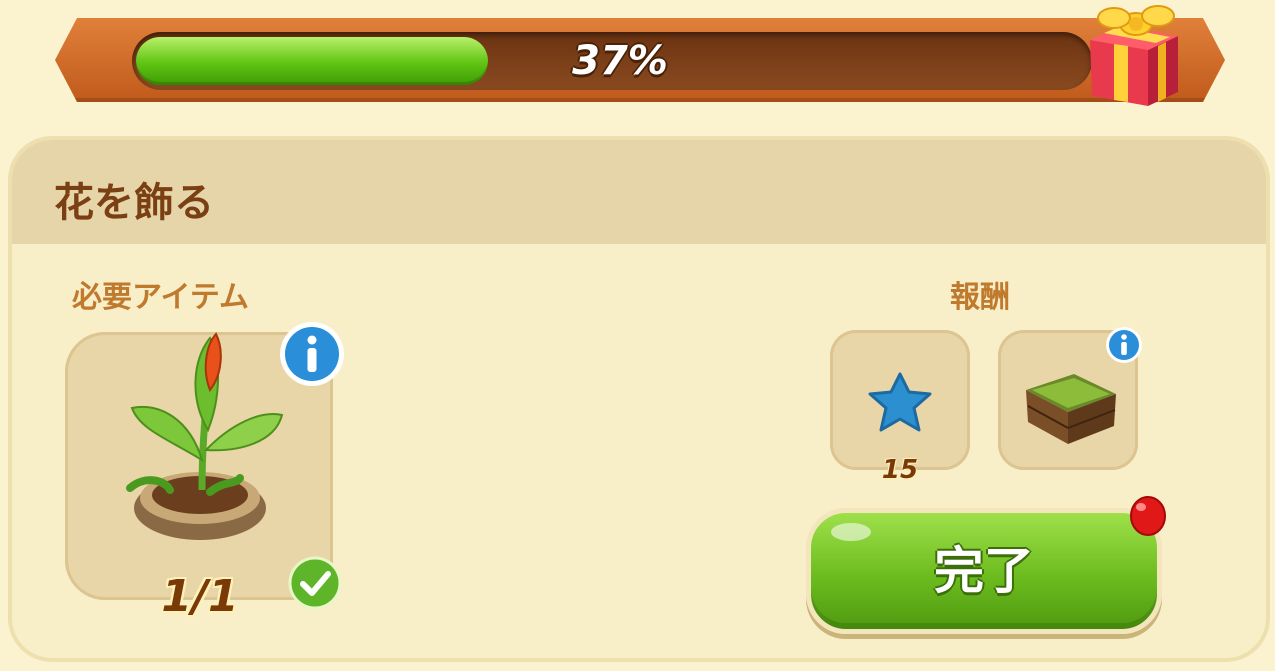  Describe the element at coordinates (200, 596) in the screenshot. I see `required-item-count: 1/1` at that location.